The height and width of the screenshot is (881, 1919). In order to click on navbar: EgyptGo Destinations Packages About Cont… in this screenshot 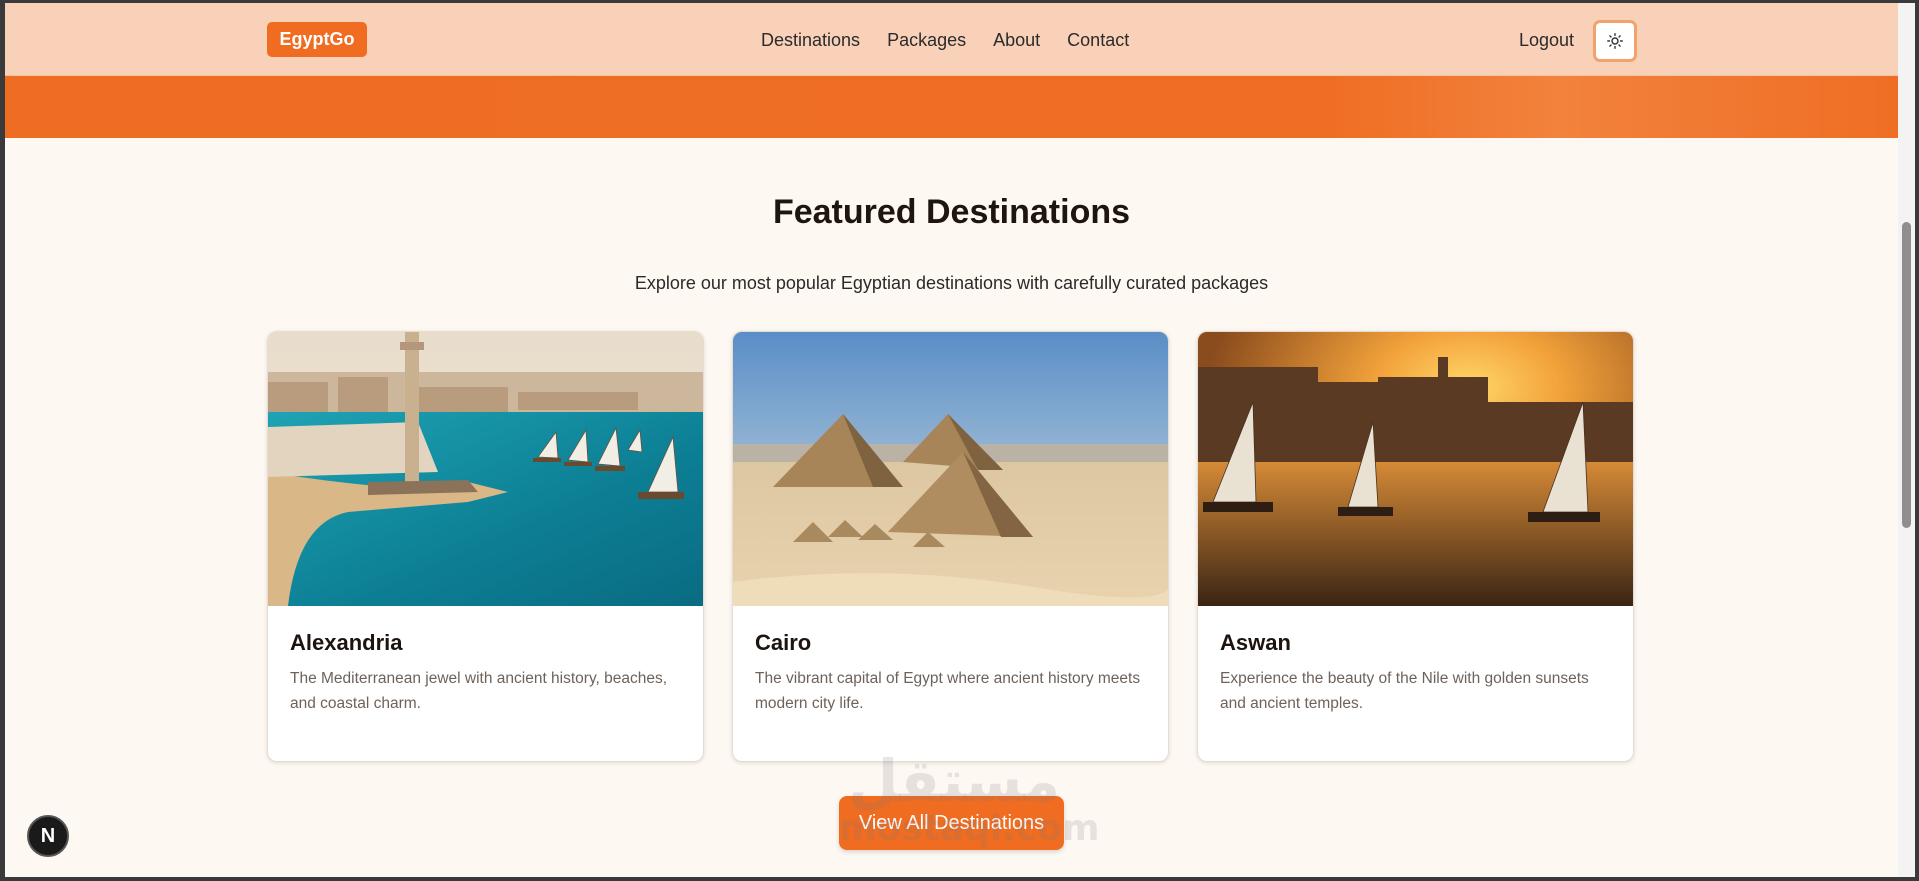, I will do `click(951, 39)`.